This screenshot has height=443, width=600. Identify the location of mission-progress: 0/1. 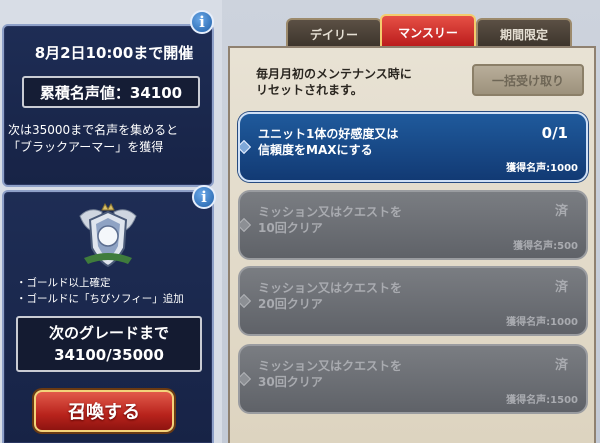
(554, 133).